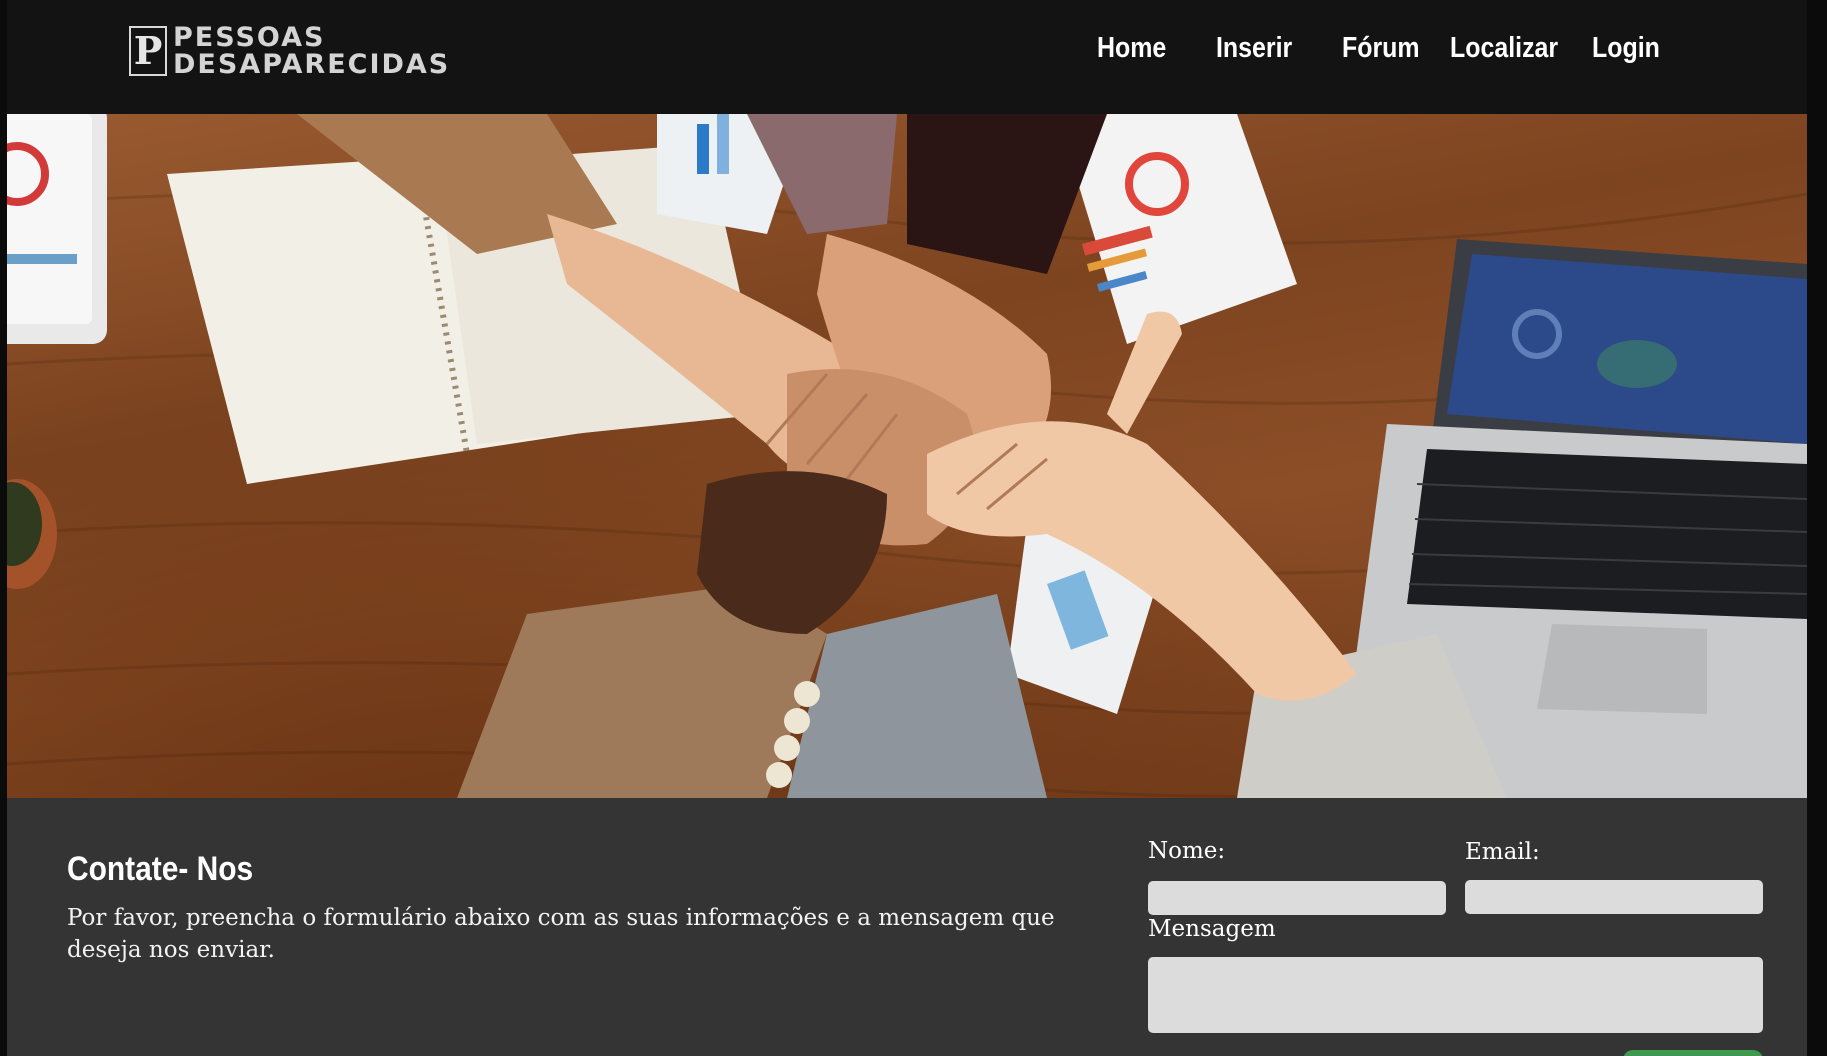  Describe the element at coordinates (160, 869) in the screenshot. I see `contact-title: Contate- Nos` at that location.